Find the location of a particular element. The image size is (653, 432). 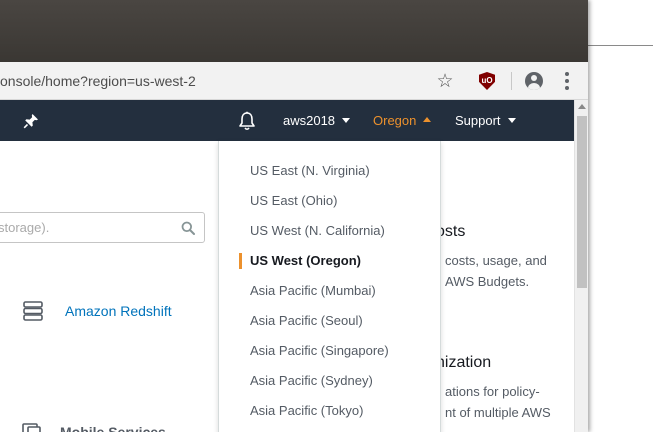

account-label: aws2018 is located at coordinates (309, 120).